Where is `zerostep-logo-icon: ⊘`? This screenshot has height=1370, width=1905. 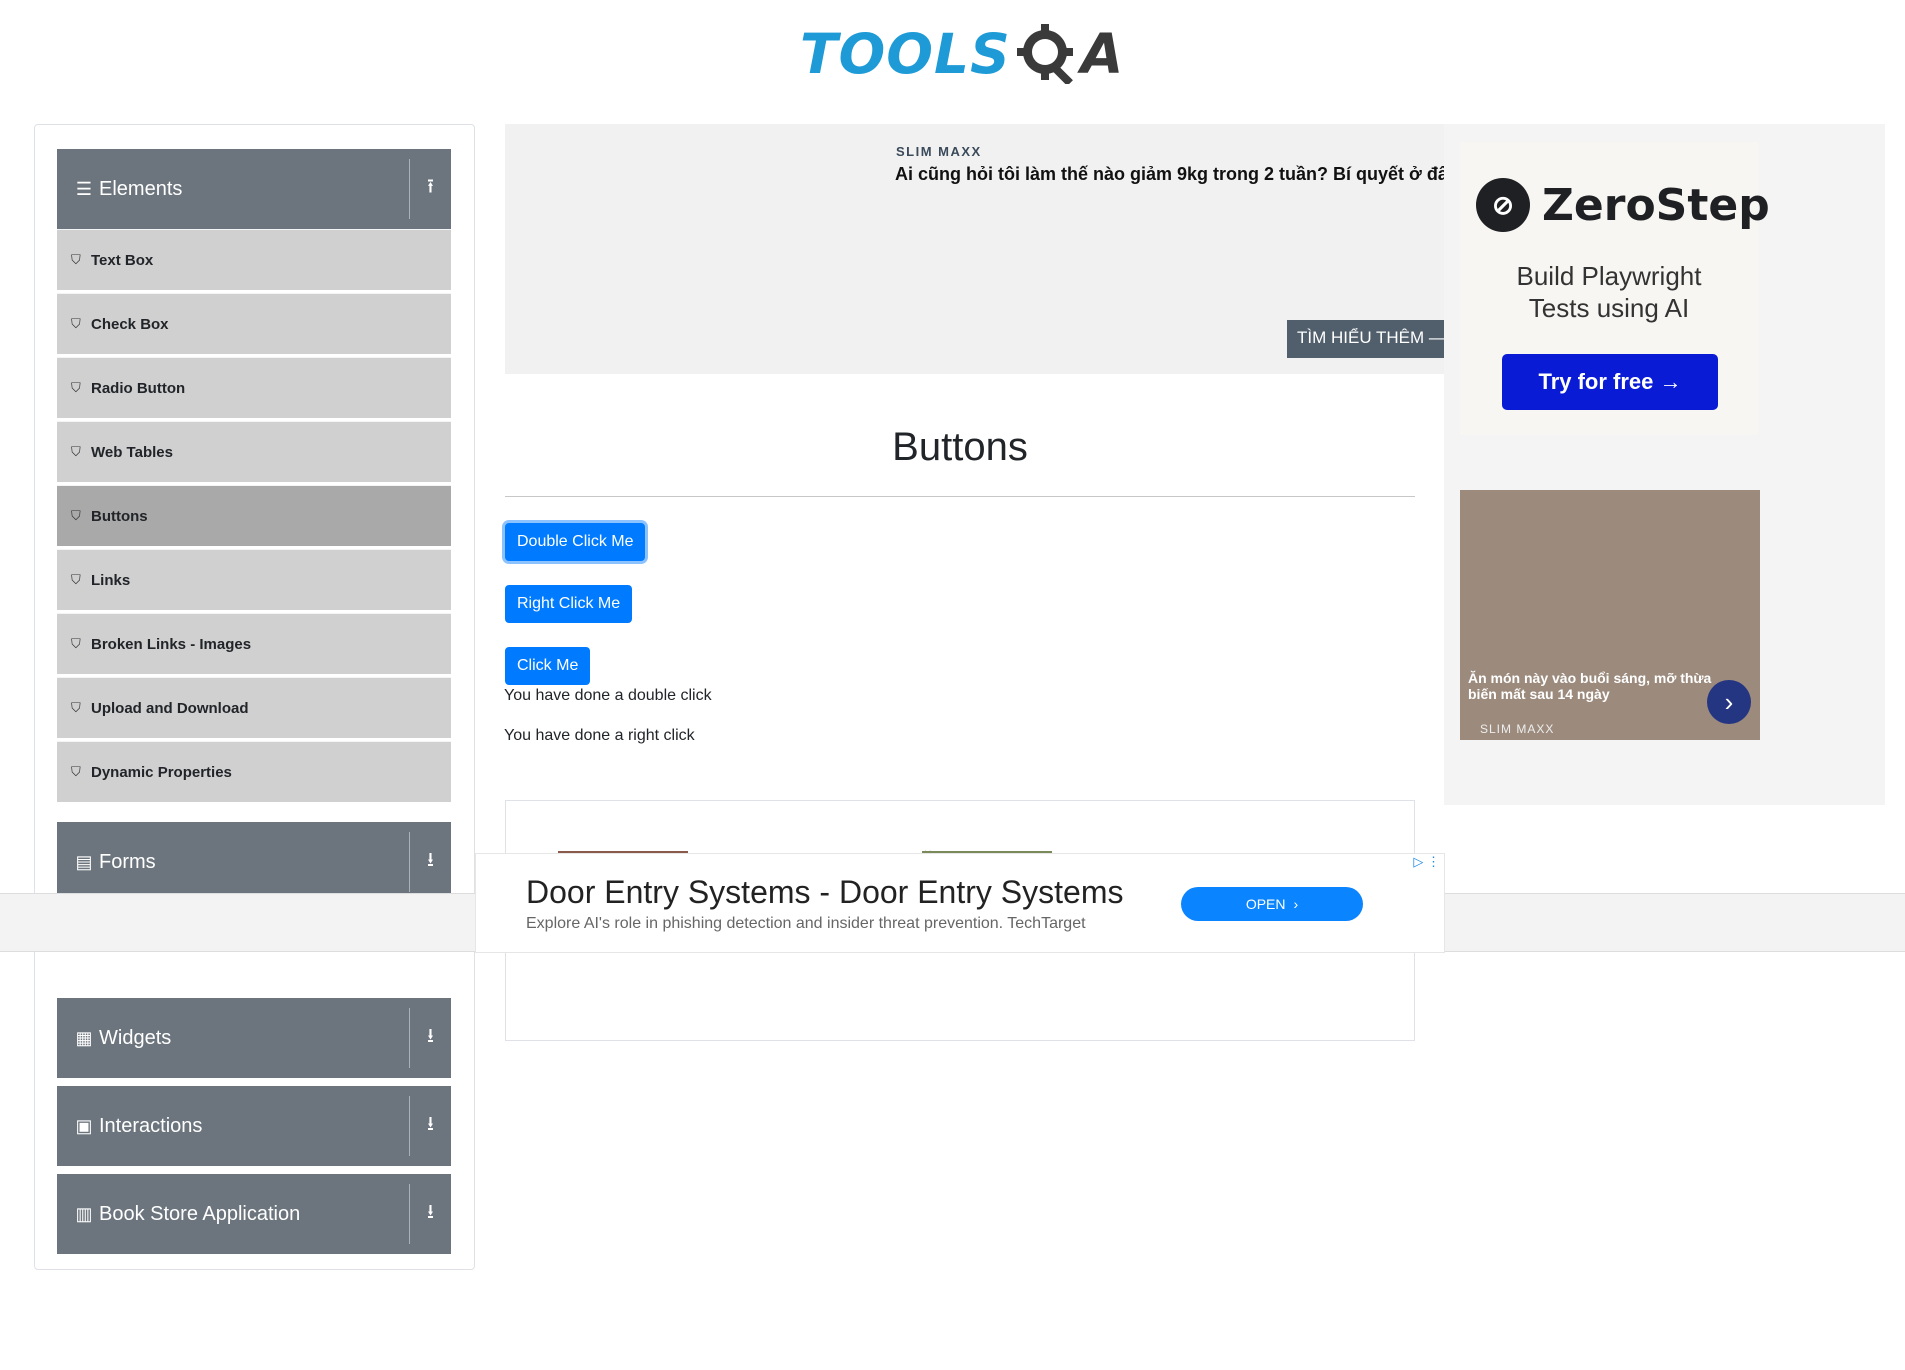
zerostep-logo-icon: ⊘ is located at coordinates (1503, 205).